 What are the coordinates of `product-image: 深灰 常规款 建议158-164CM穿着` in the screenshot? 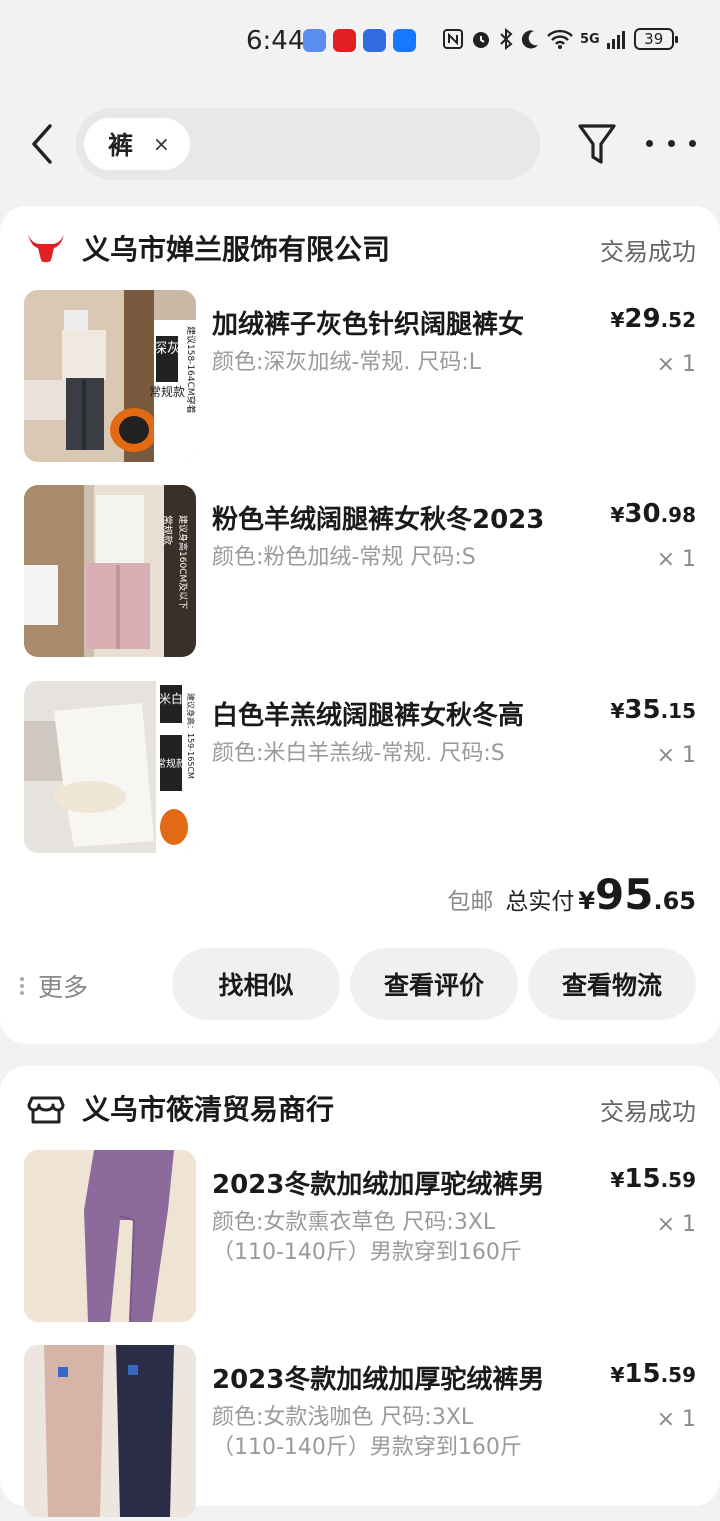 It's located at (110, 376).